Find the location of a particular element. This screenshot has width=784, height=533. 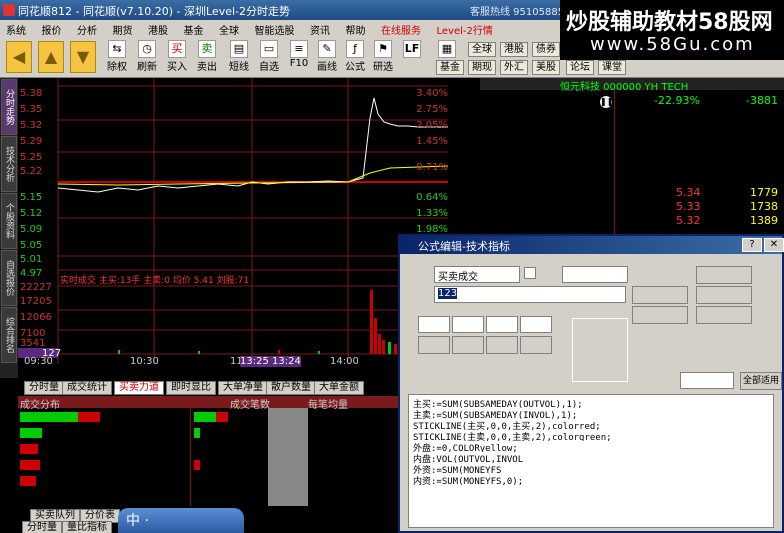

buy-button: 买买入 is located at coordinates (177, 58).